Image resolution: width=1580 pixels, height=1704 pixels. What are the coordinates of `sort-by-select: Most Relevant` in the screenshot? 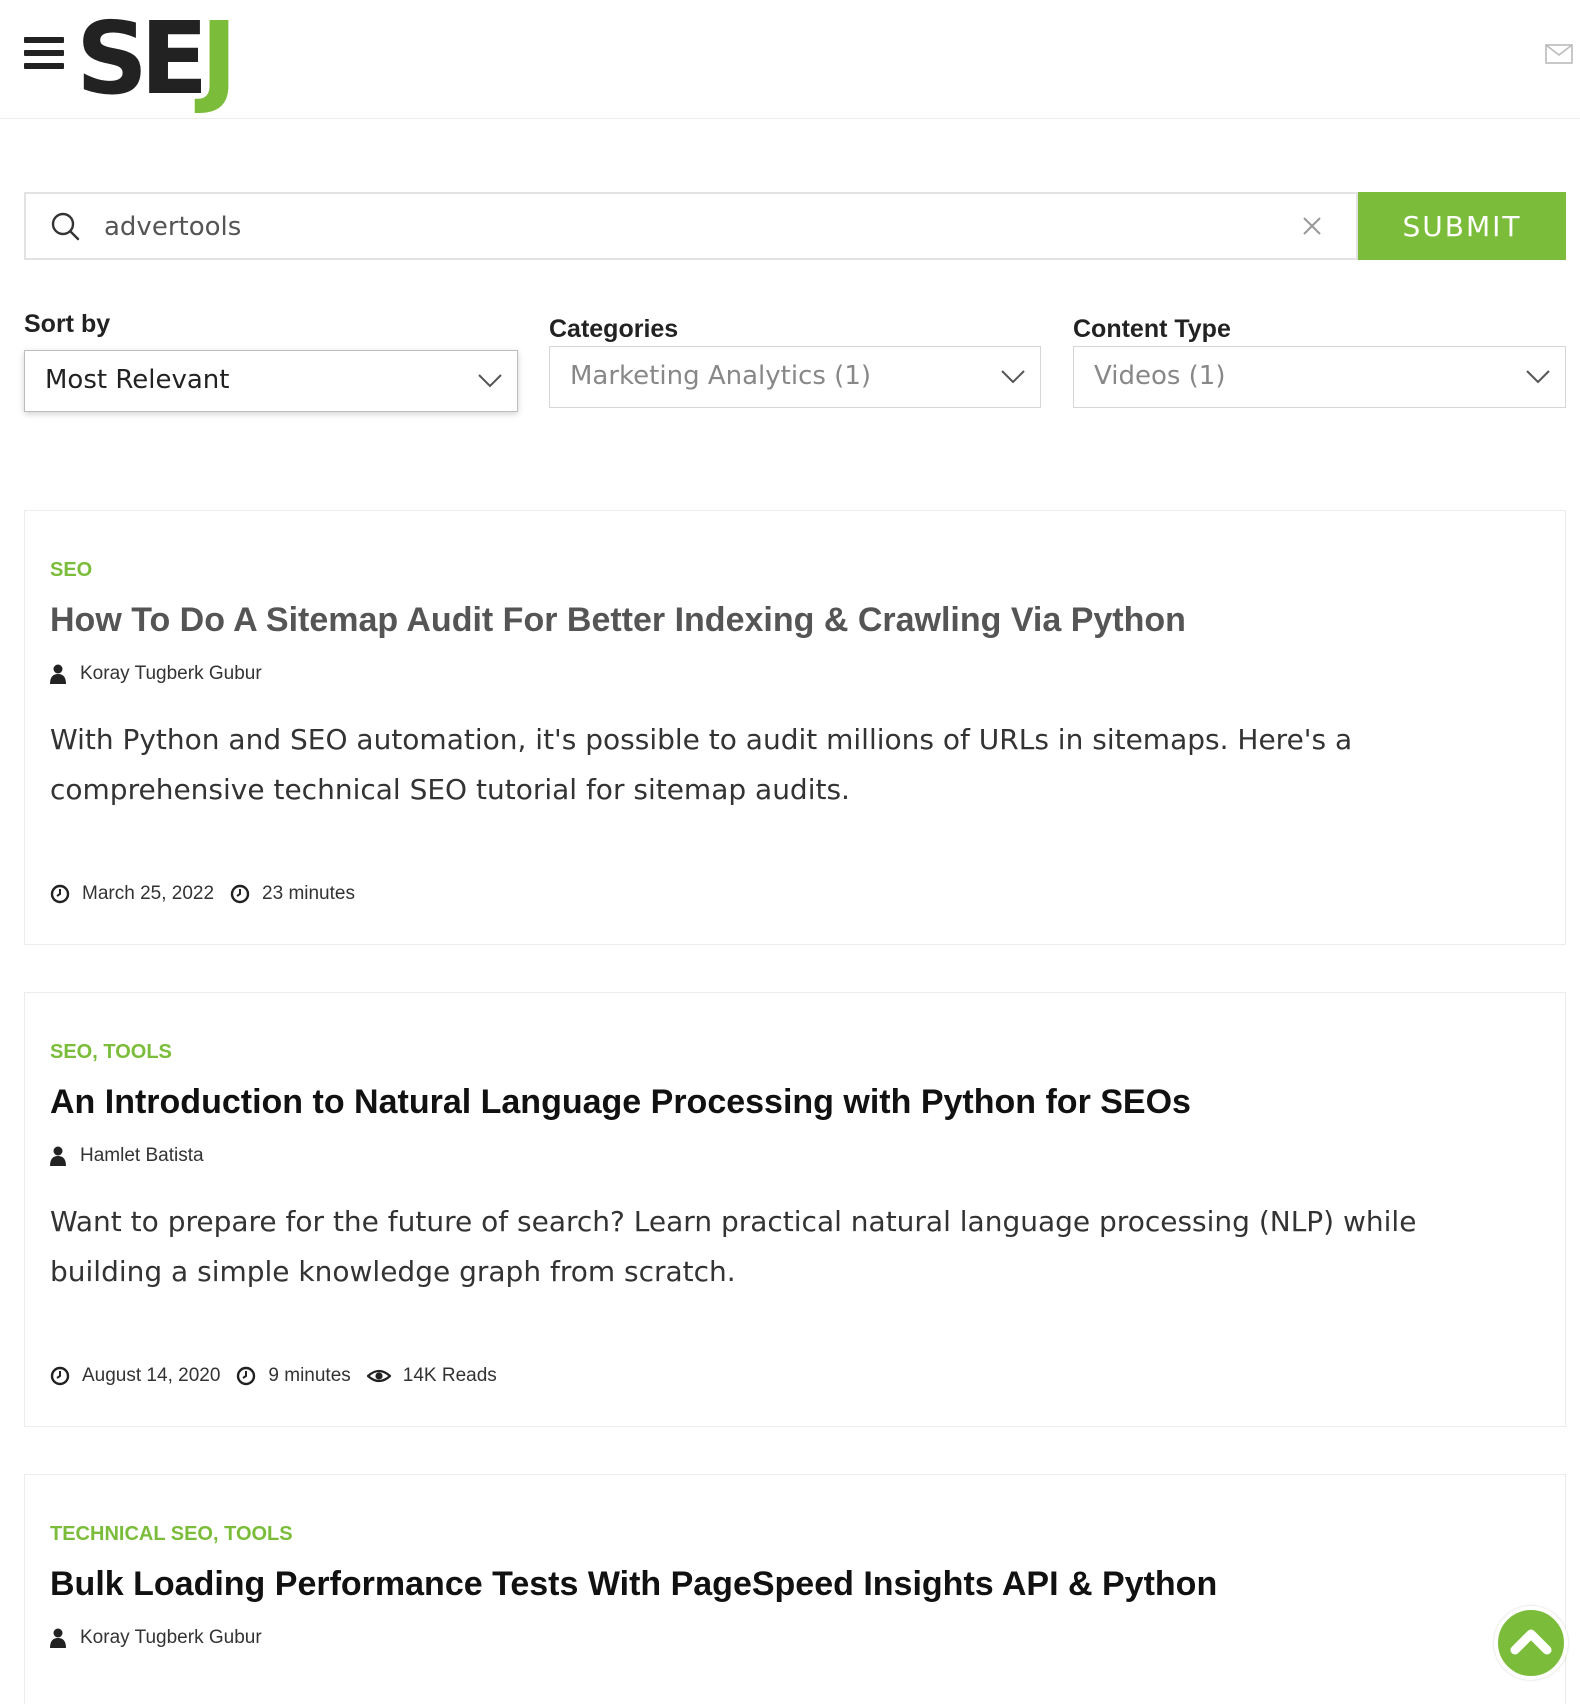 It's located at (271, 381).